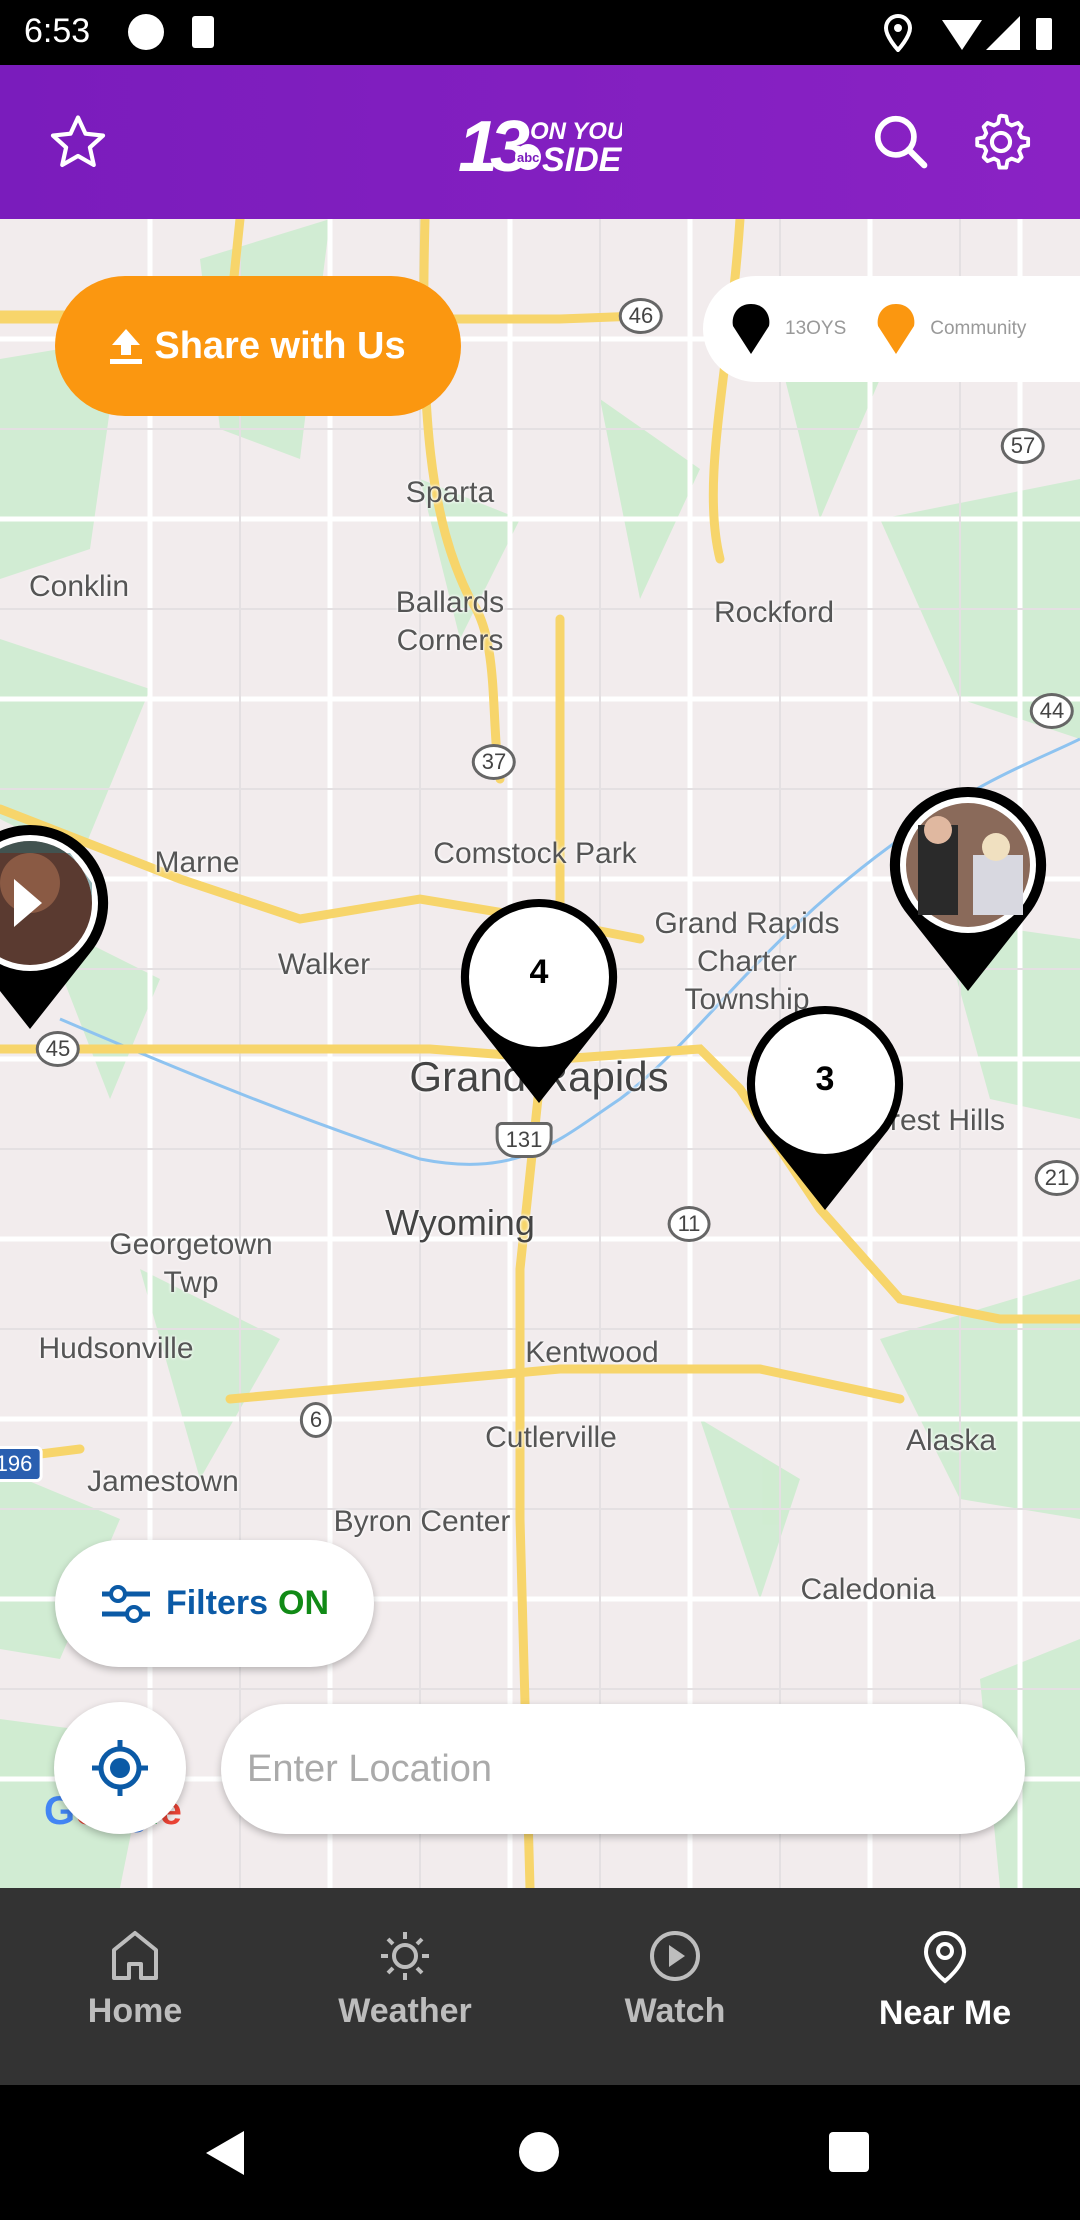  I want to click on crosshair-icon, so click(120, 1768).